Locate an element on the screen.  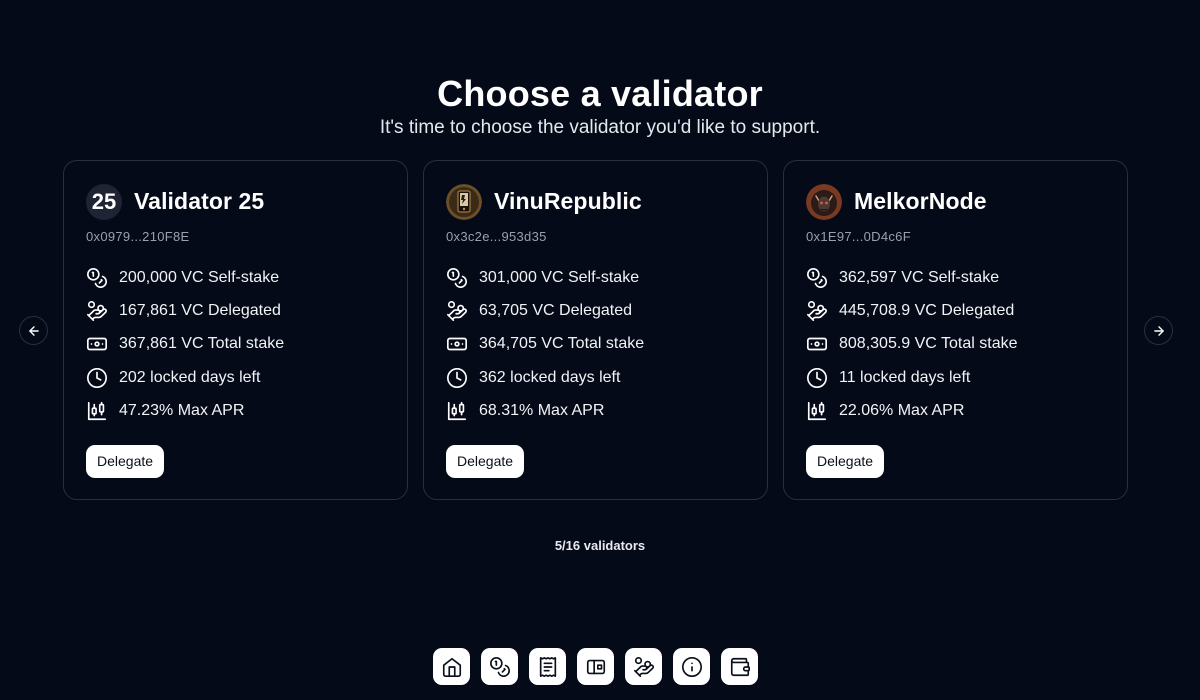
total-stake-row: 364,705 VC Total stake is located at coordinates (595, 344).